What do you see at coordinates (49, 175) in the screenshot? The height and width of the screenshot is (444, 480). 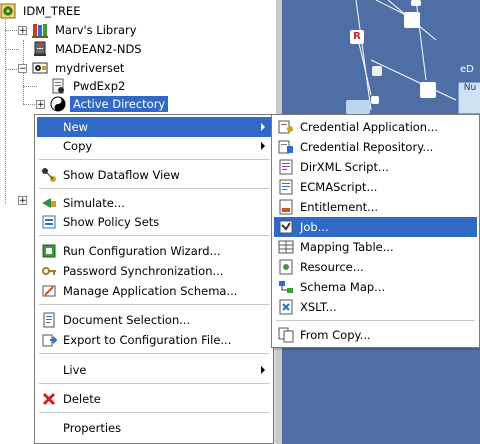 I see `dataflow-icon` at bounding box center [49, 175].